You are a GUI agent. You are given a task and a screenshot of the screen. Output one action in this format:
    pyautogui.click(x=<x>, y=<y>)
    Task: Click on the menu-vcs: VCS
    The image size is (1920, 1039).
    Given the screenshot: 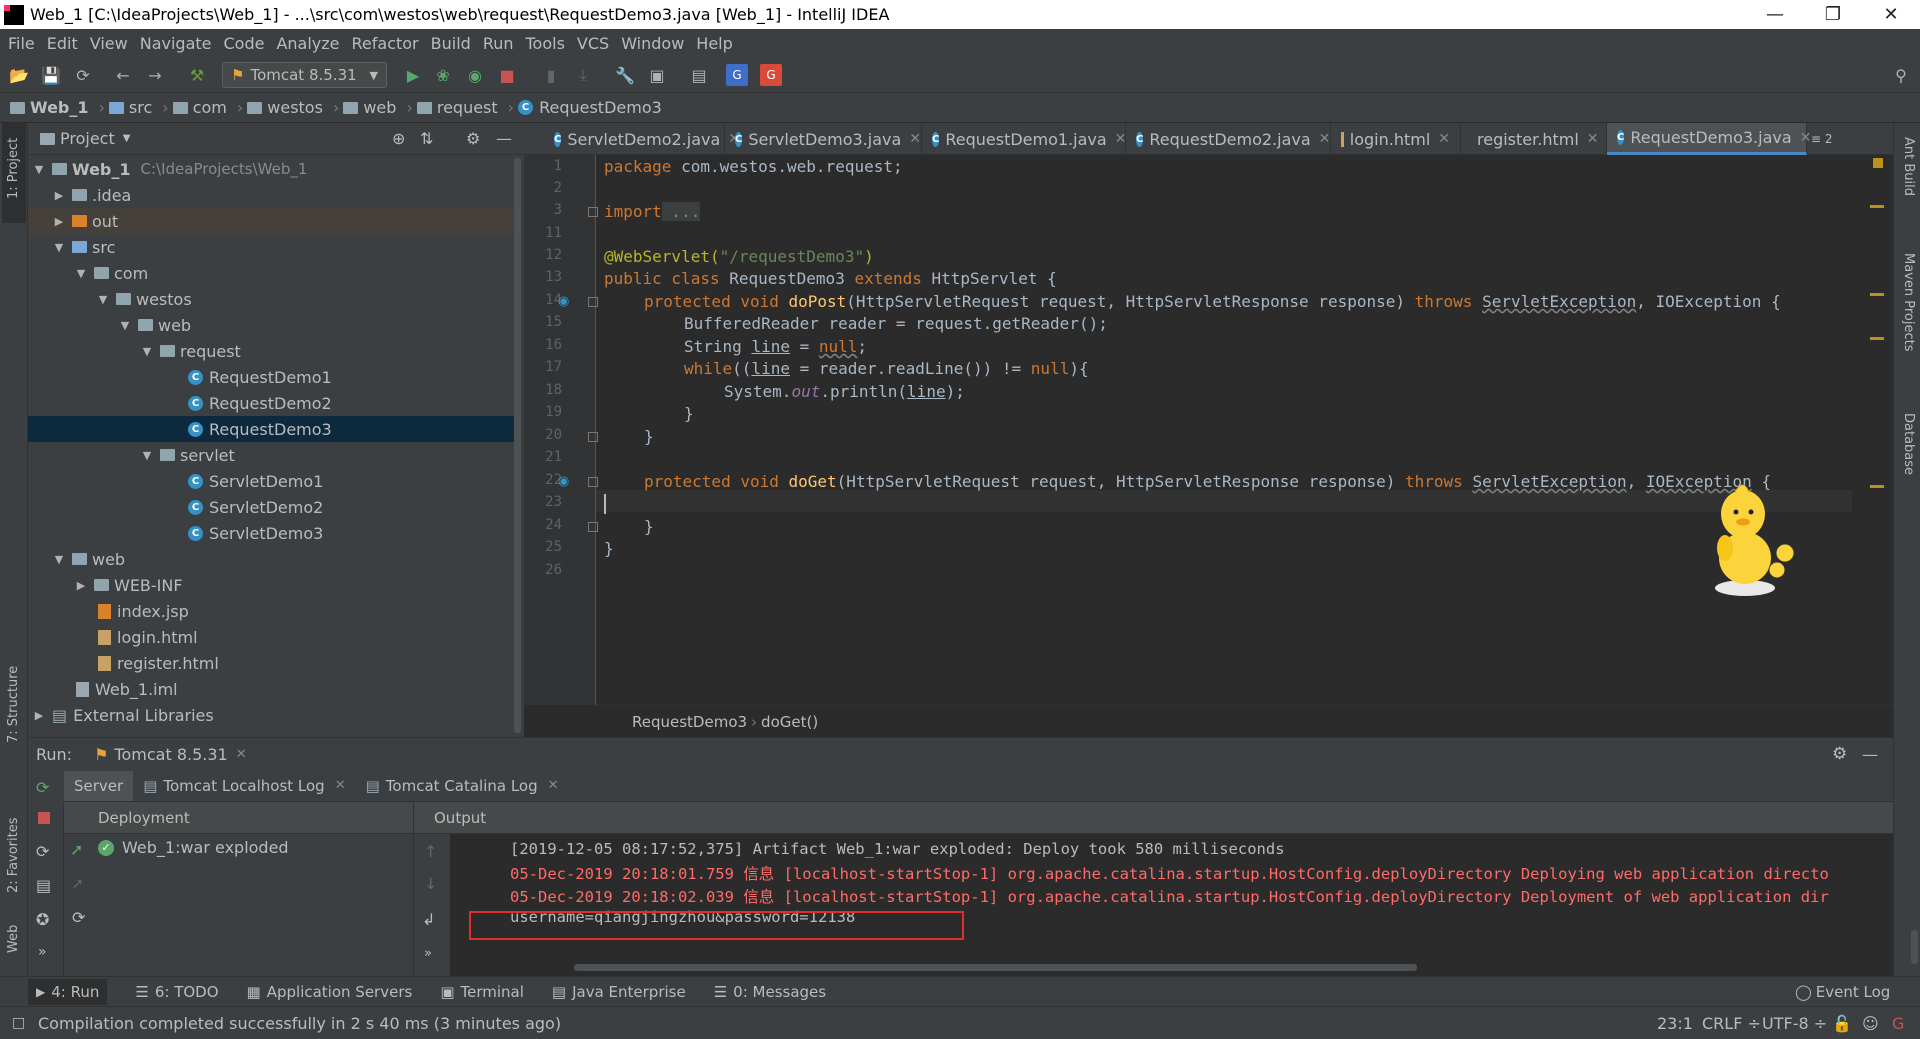 What is the action you would take?
    pyautogui.click(x=595, y=43)
    